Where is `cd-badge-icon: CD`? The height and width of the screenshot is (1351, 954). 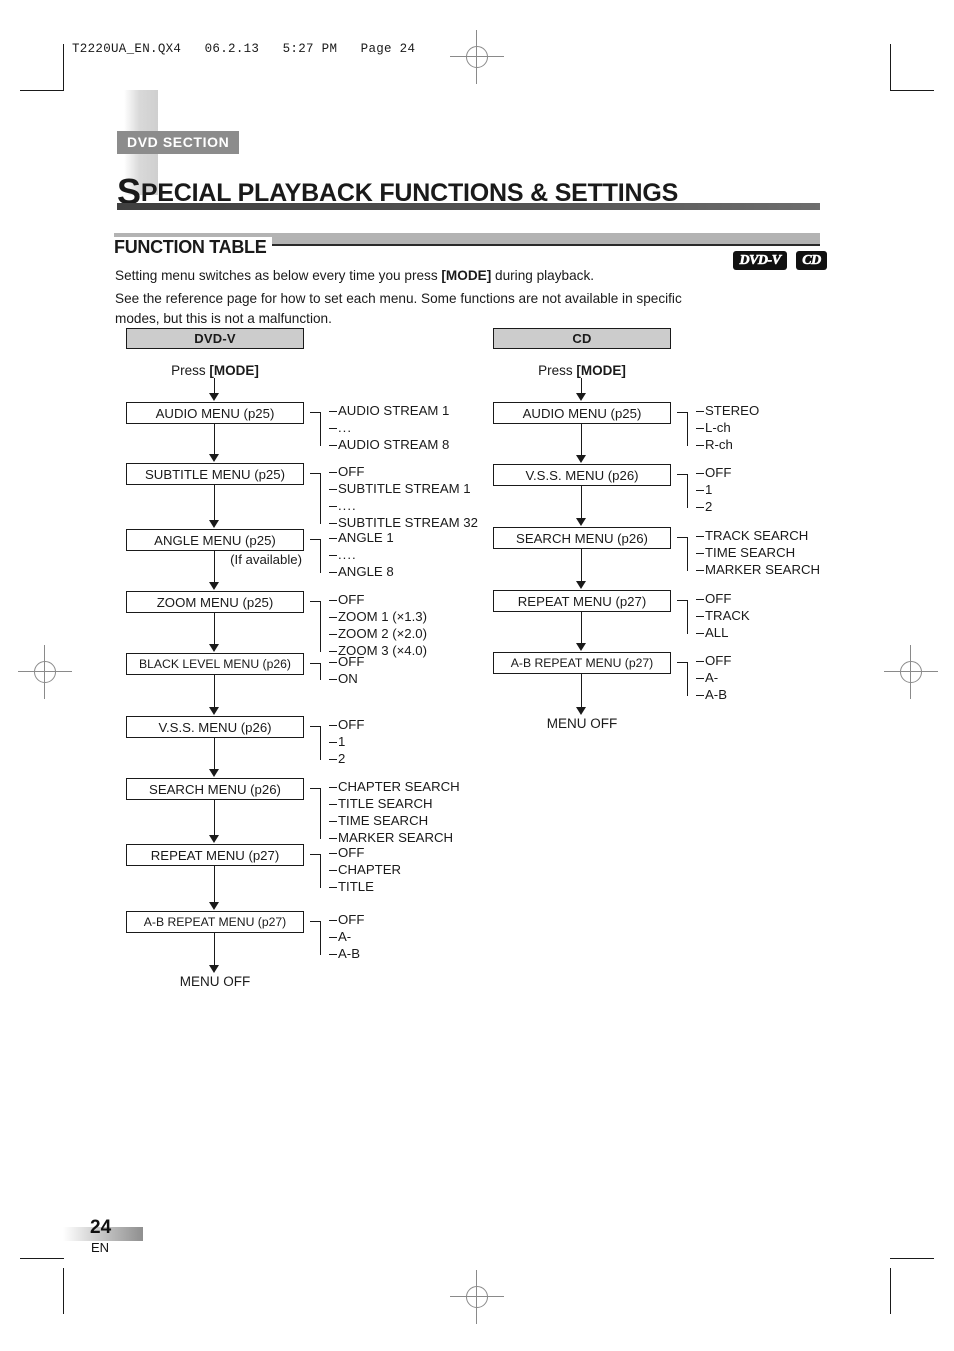
cd-badge-icon: CD is located at coordinates (811, 260).